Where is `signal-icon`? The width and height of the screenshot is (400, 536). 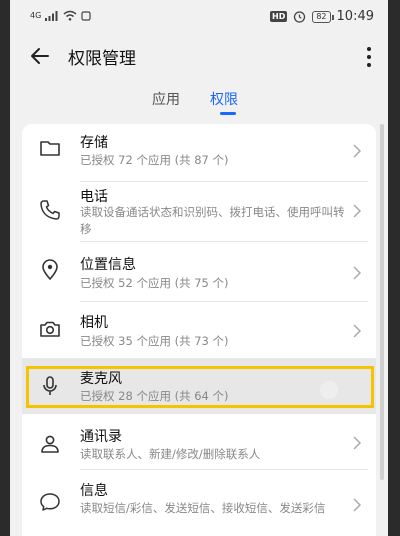 signal-icon is located at coordinates (51, 16).